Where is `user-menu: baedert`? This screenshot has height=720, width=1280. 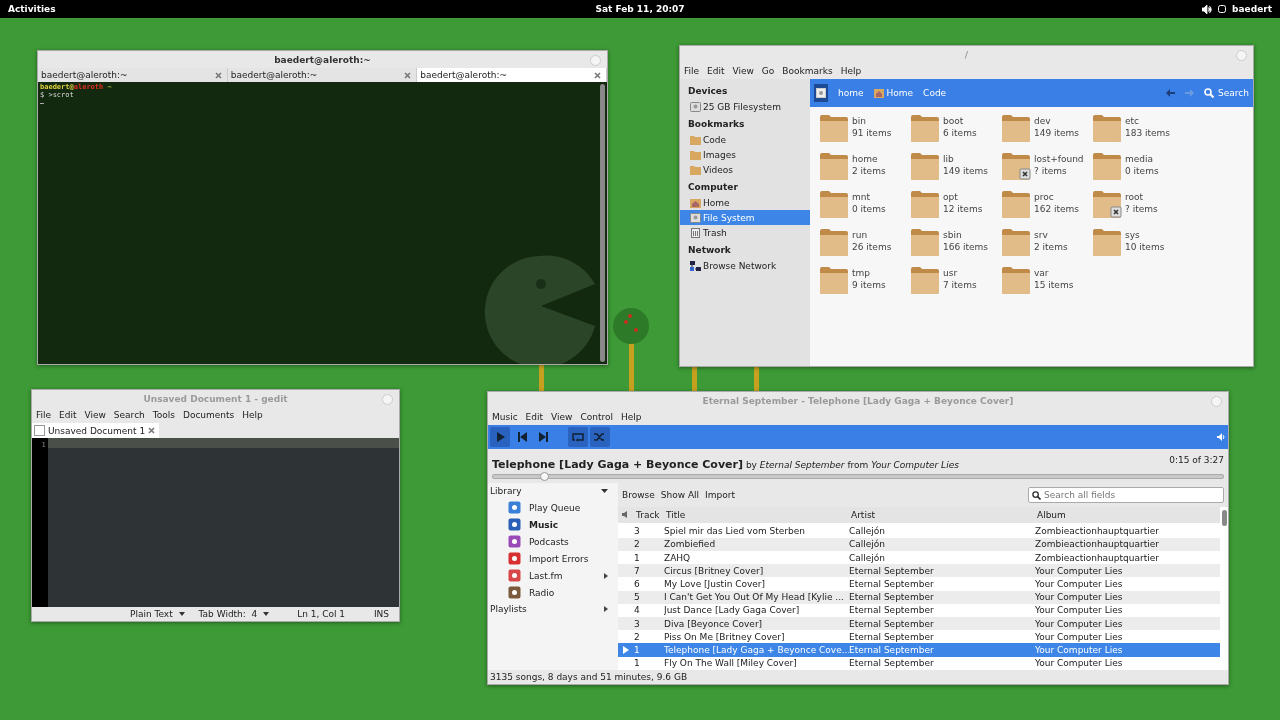 user-menu: baedert is located at coordinates (1252, 9).